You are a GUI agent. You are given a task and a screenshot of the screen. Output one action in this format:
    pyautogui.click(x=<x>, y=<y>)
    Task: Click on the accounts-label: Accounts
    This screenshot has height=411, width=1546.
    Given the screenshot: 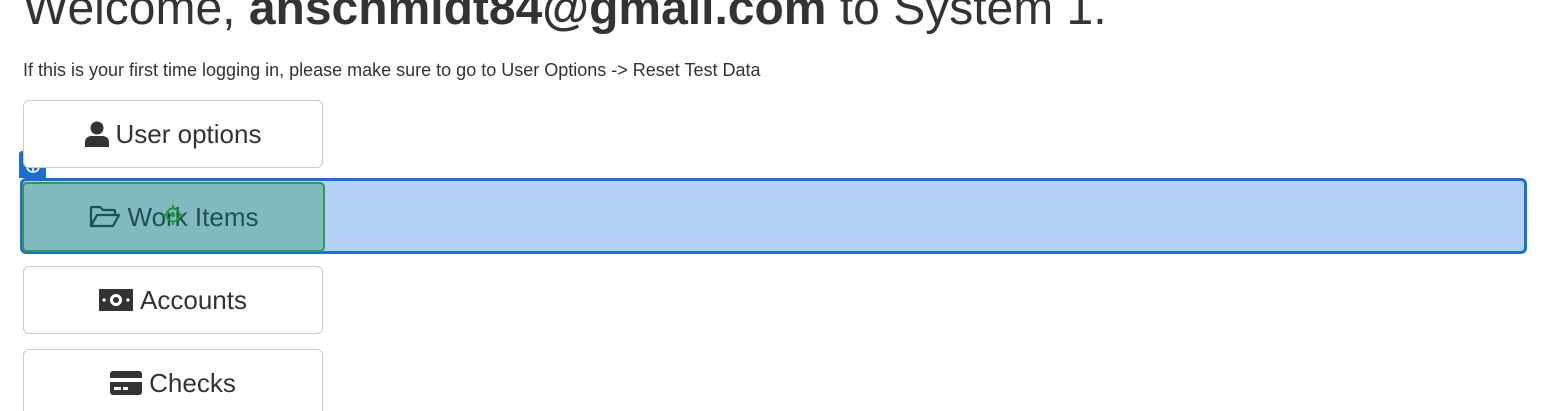 What is the action you would take?
    pyautogui.click(x=193, y=299)
    